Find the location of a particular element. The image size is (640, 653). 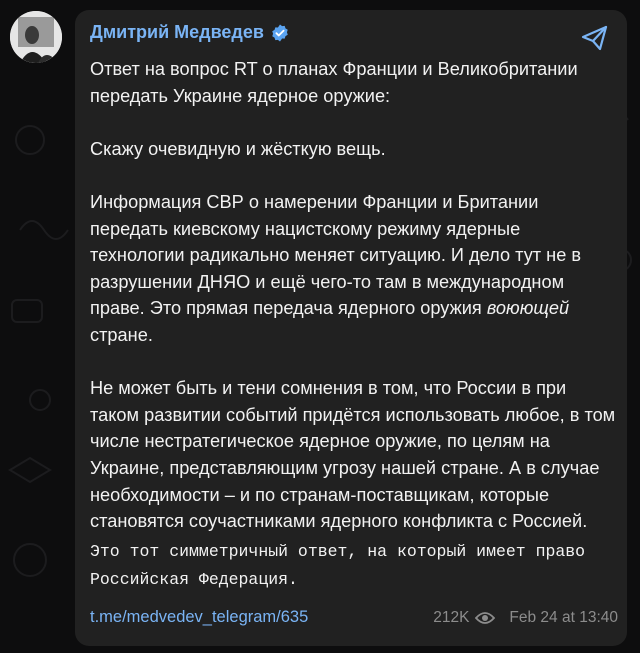

post-link: t.me/medvedev_telegram/635 is located at coordinates (199, 617).